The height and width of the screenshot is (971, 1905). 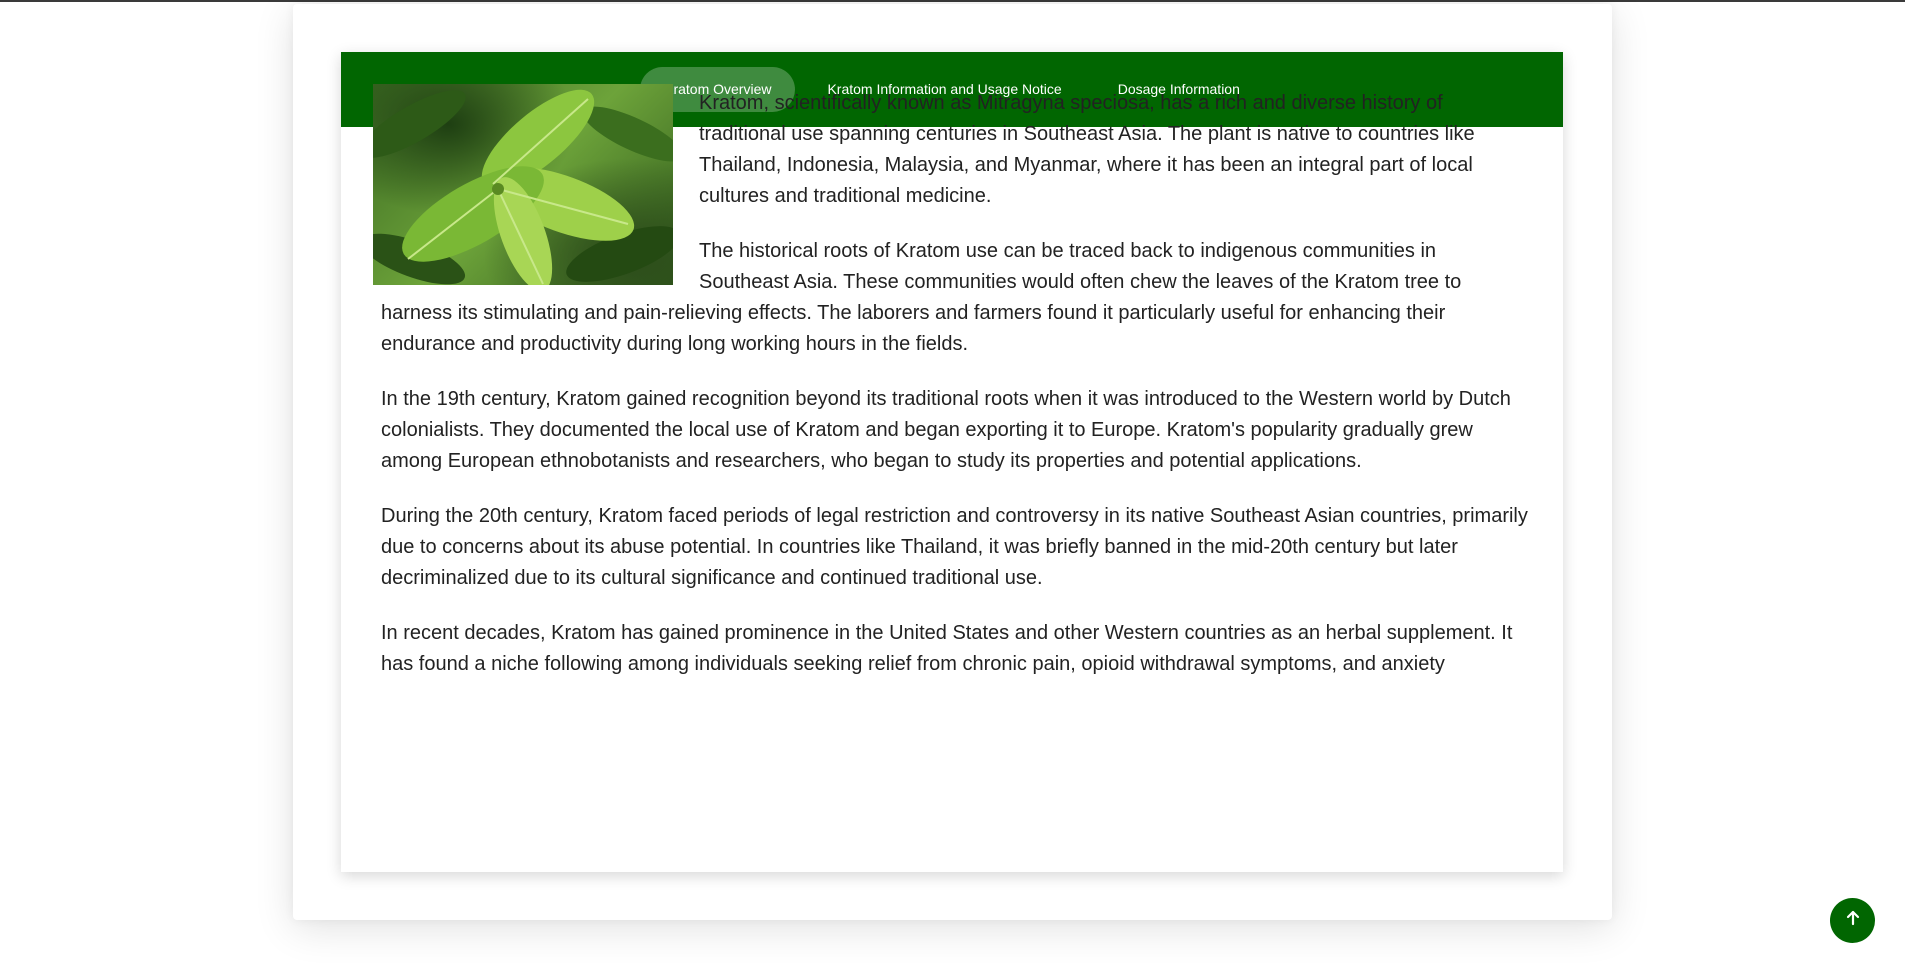 I want to click on scroll-to-top-button, so click(x=1852, y=920).